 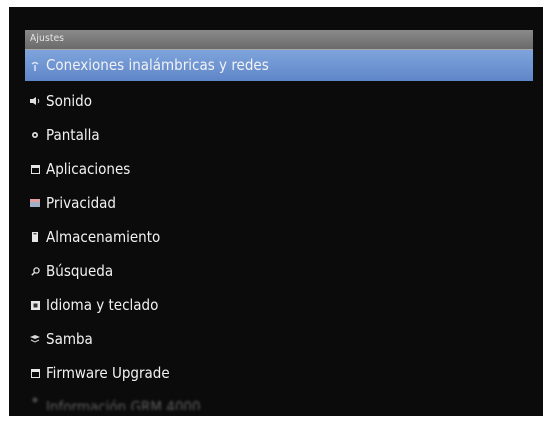 What do you see at coordinates (35, 101) in the screenshot?
I see `speaker-icon` at bounding box center [35, 101].